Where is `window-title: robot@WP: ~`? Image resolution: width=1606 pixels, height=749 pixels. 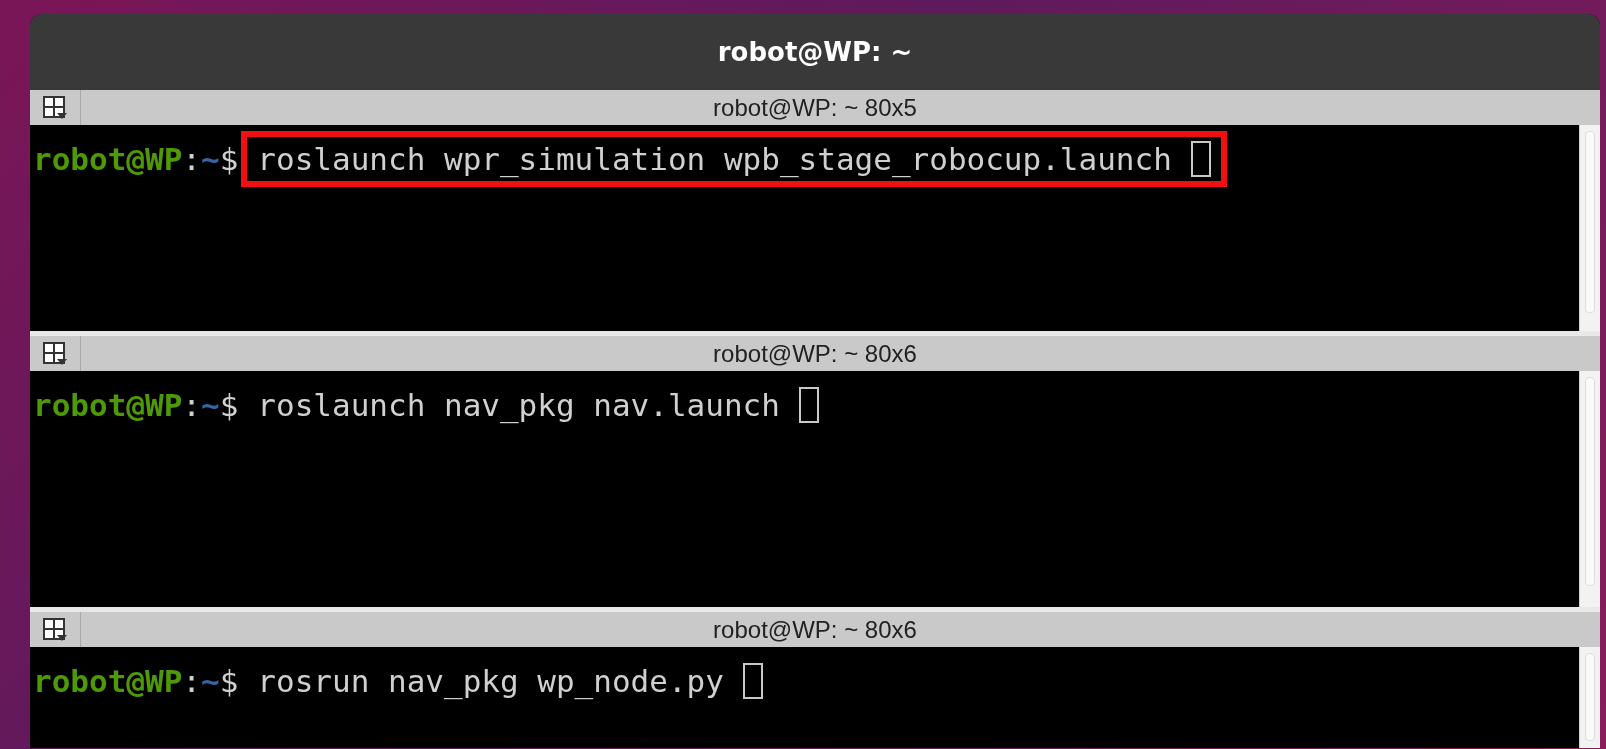
window-title: robot@WP: ~ is located at coordinates (815, 52).